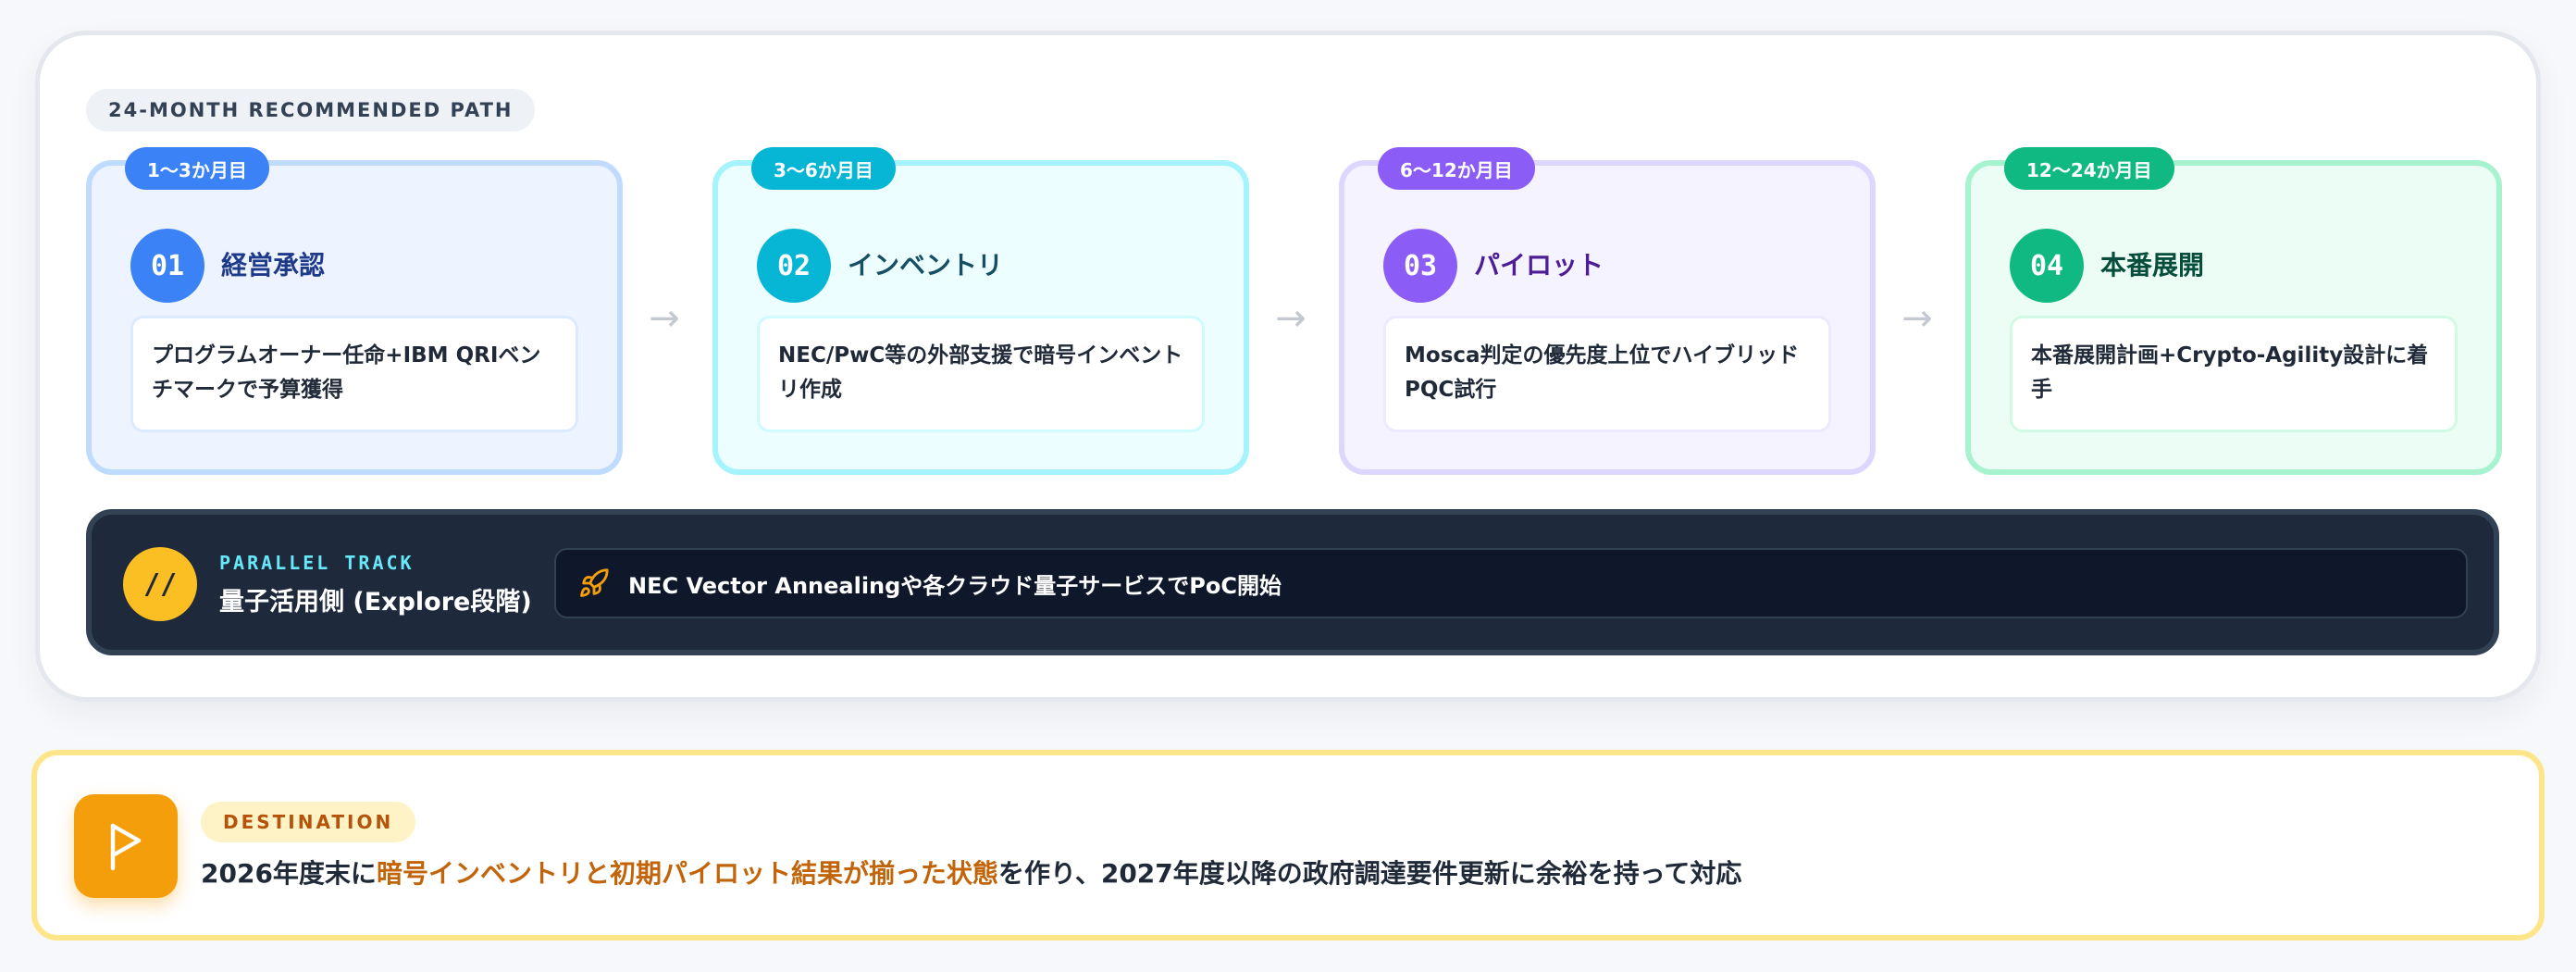 The height and width of the screenshot is (972, 2576). I want to click on flag-icon, so click(126, 846).